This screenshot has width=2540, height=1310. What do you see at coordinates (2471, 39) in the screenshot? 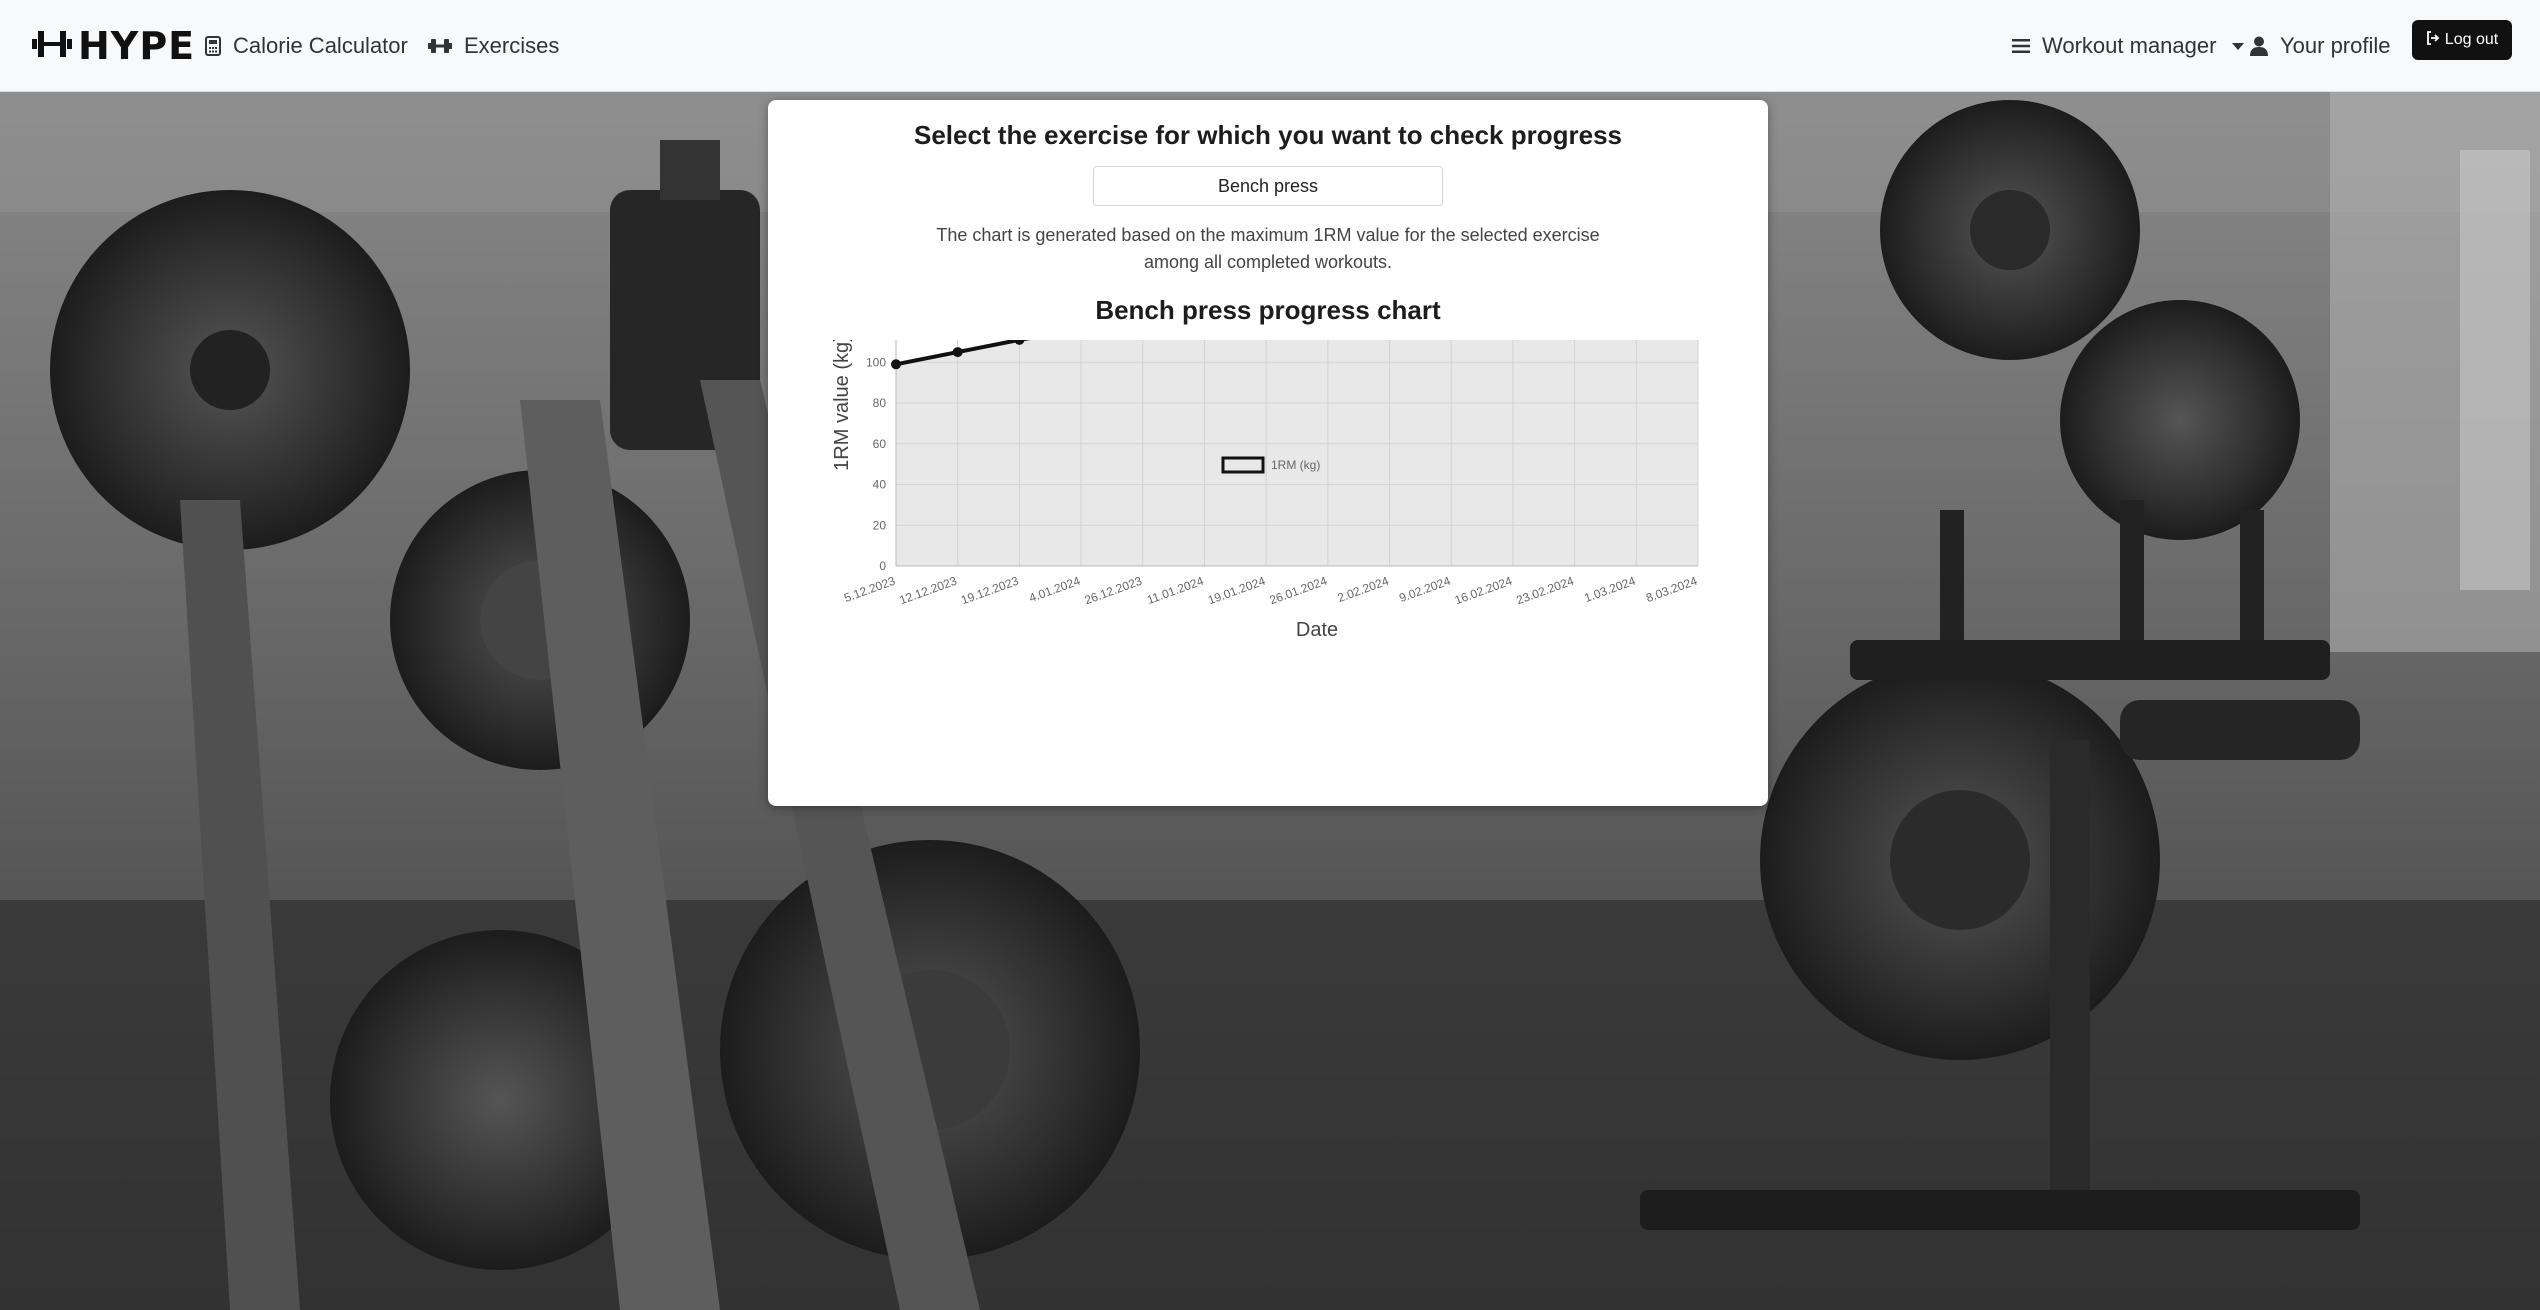
I see `log-out-label: Log out` at bounding box center [2471, 39].